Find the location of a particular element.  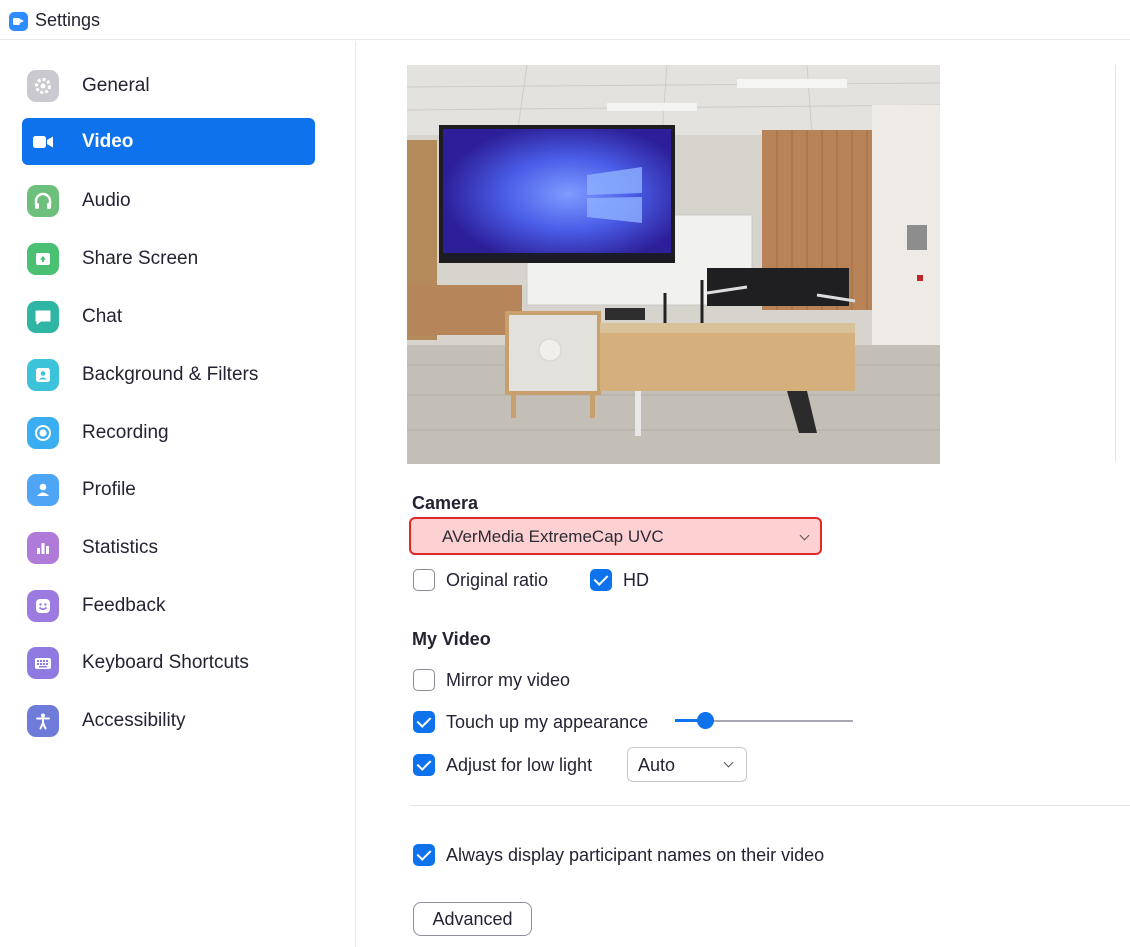

sidebar-item-label: Video is located at coordinates (108, 141).